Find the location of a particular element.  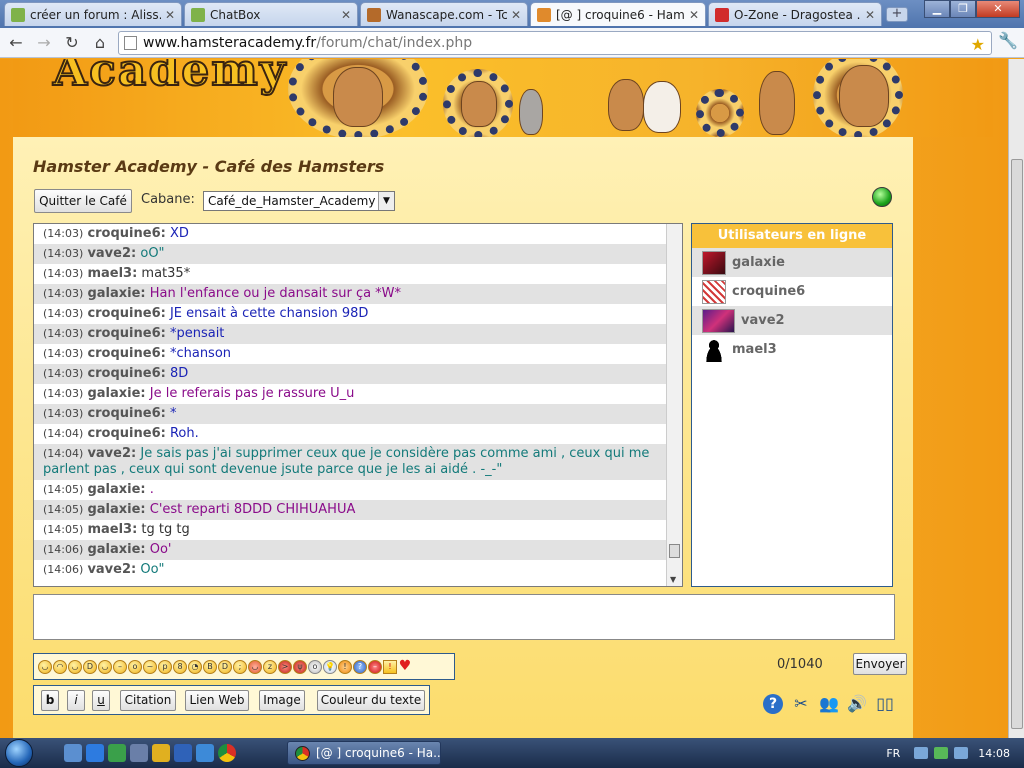

page-scrollbar is located at coordinates (1016, 398).